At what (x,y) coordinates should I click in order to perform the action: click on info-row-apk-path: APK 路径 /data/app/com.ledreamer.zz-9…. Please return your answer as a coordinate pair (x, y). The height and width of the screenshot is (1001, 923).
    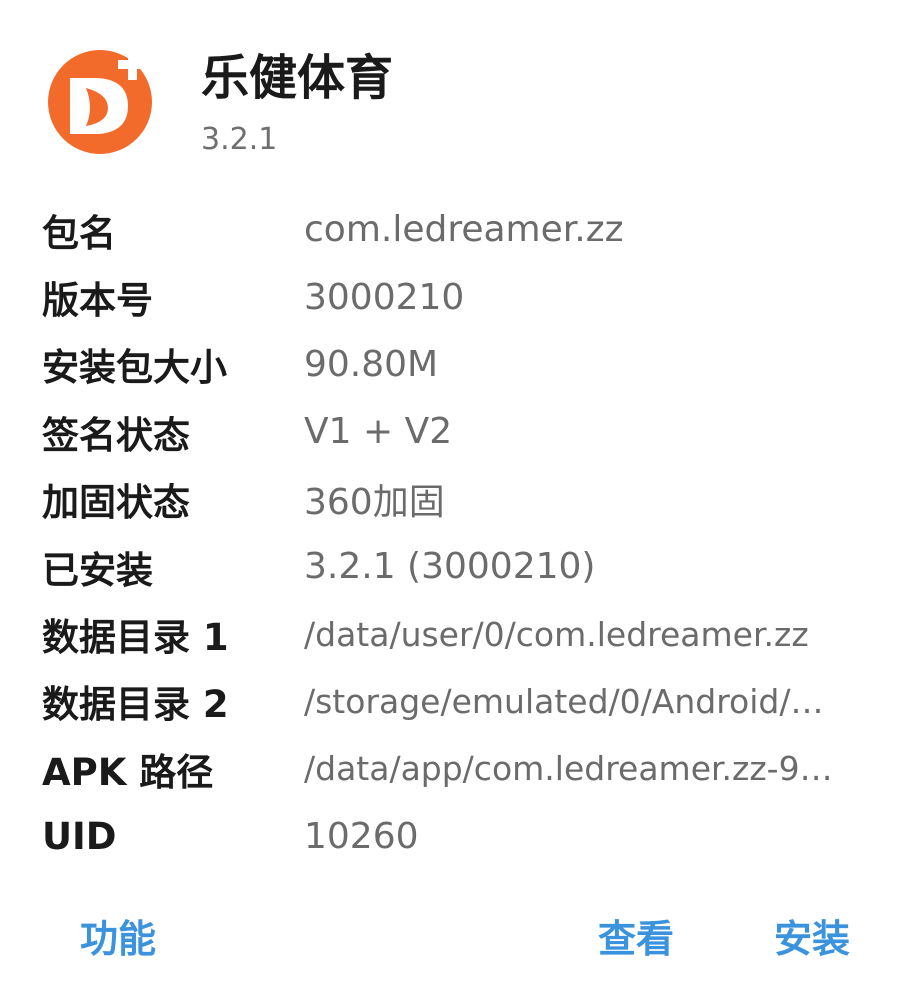
    Looking at the image, I should click on (472, 768).